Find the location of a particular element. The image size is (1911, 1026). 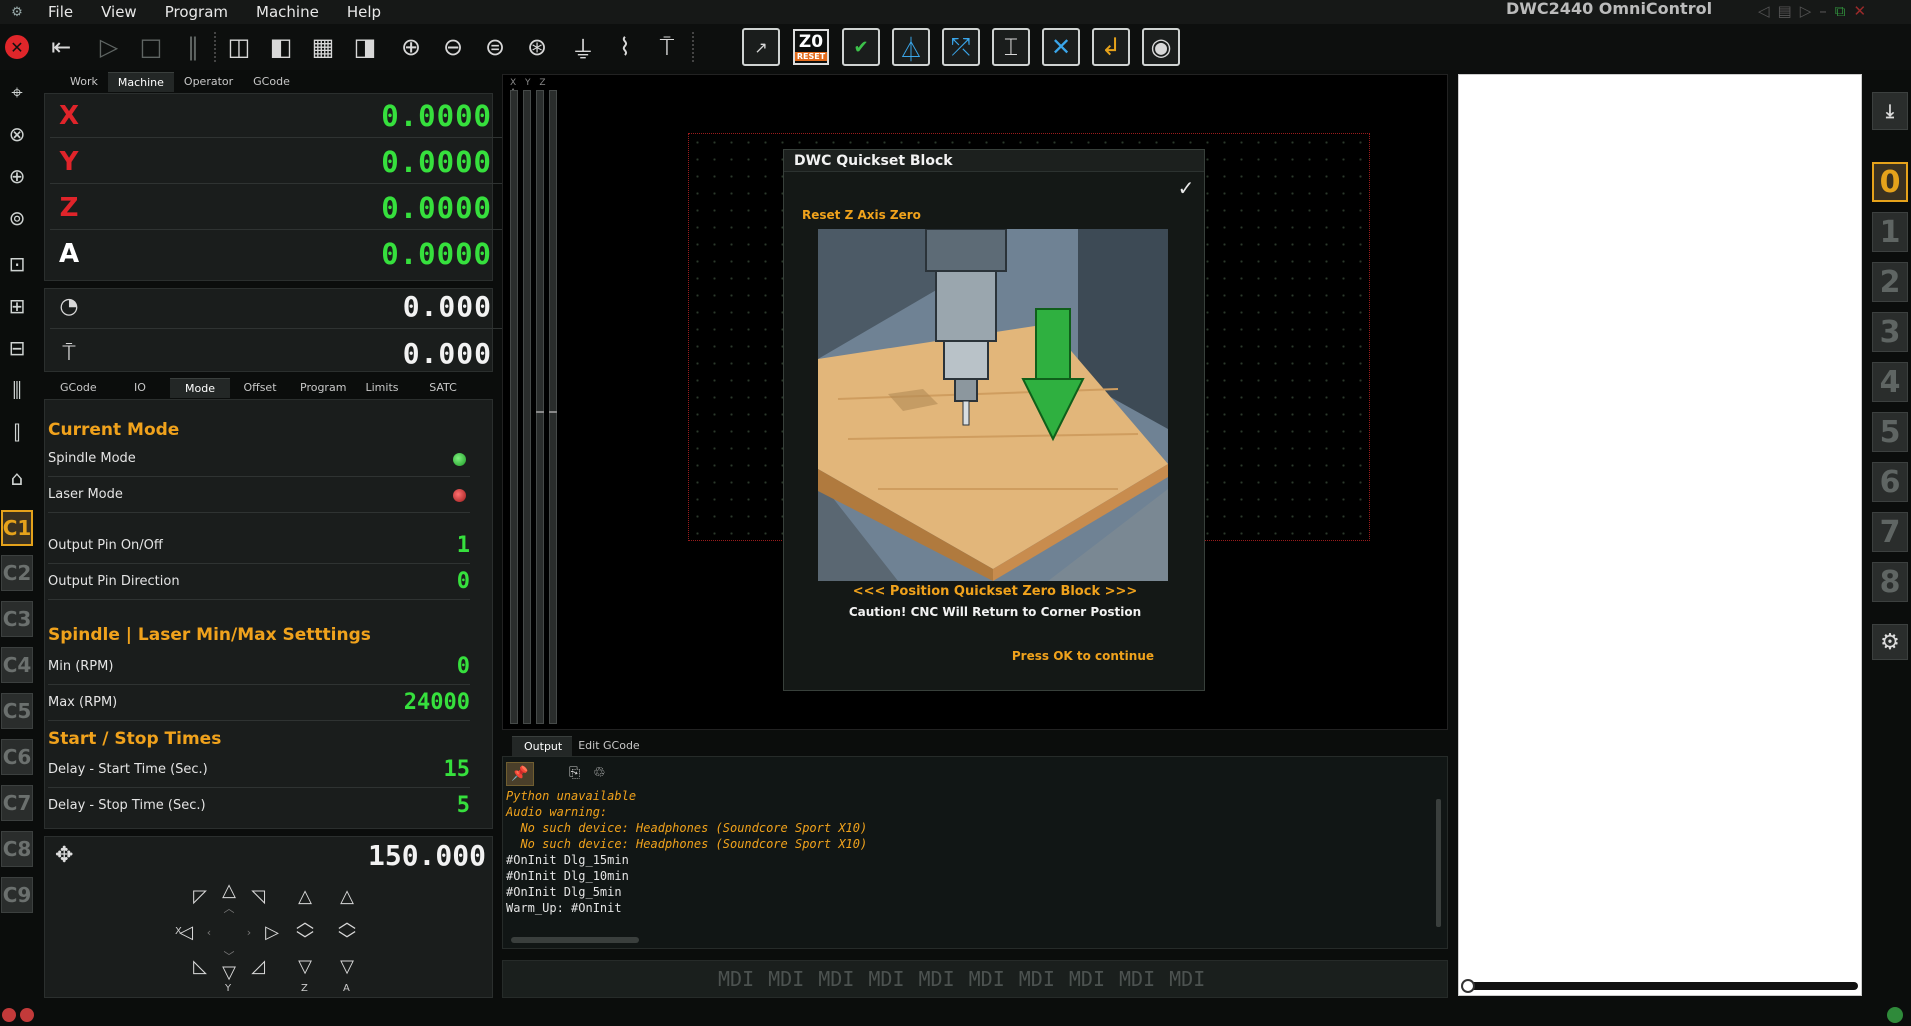

dialog-ok-button: ✓ is located at coordinates (1186, 188).